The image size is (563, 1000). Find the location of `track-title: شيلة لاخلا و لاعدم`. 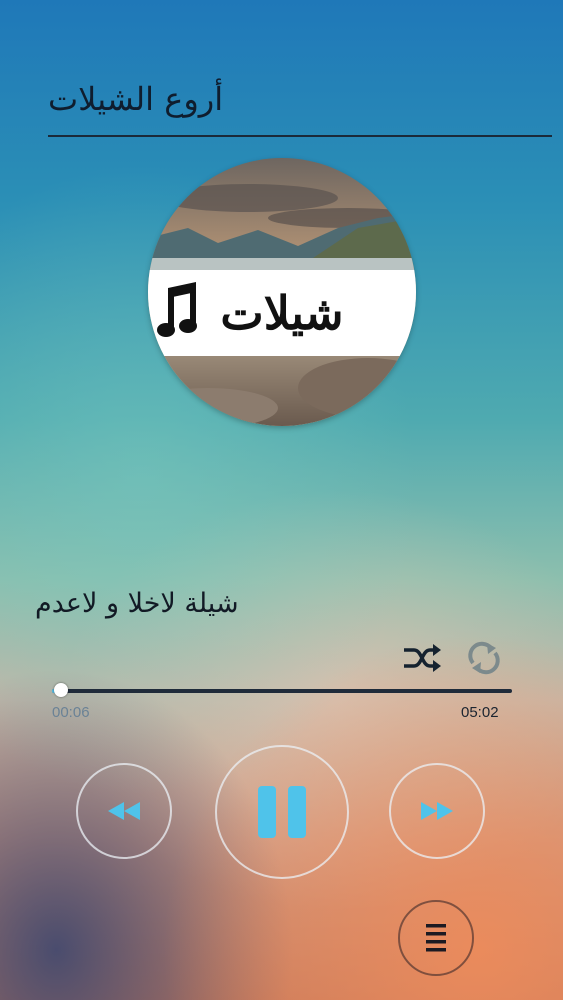

track-title: شيلة لاخلا و لاعدم is located at coordinates (137, 603).